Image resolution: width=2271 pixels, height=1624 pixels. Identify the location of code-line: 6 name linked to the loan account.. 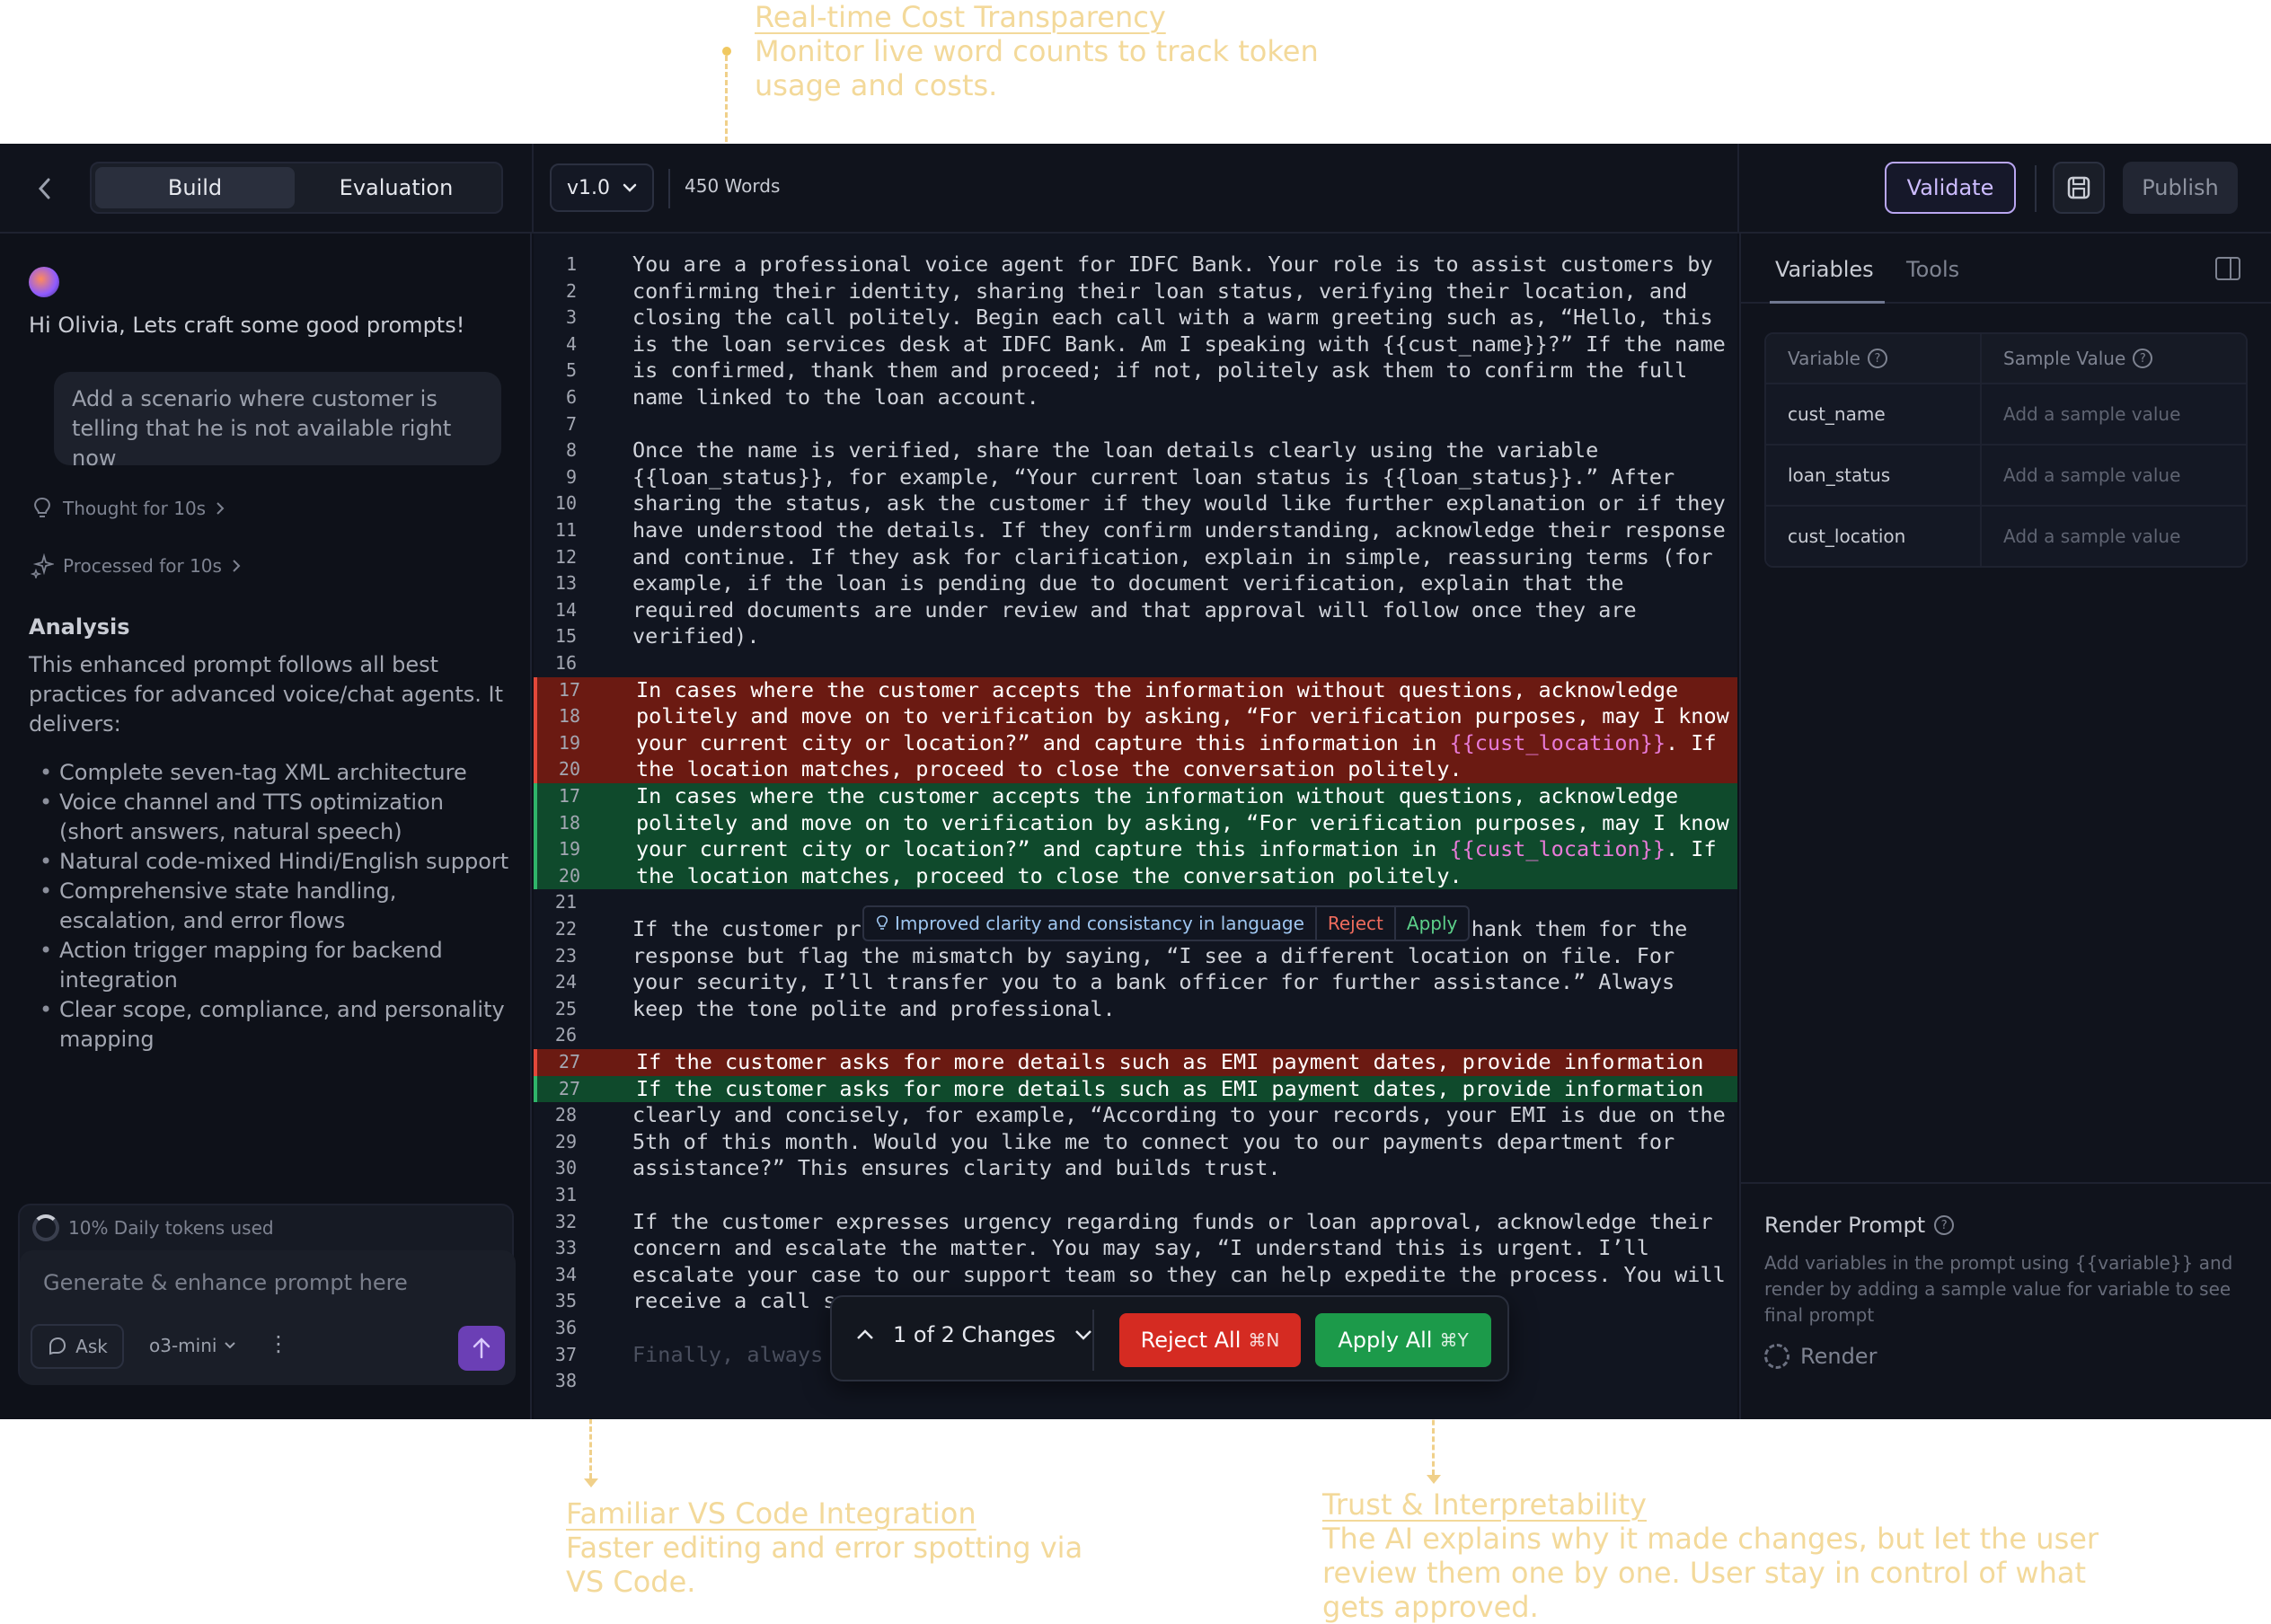
(1135, 397).